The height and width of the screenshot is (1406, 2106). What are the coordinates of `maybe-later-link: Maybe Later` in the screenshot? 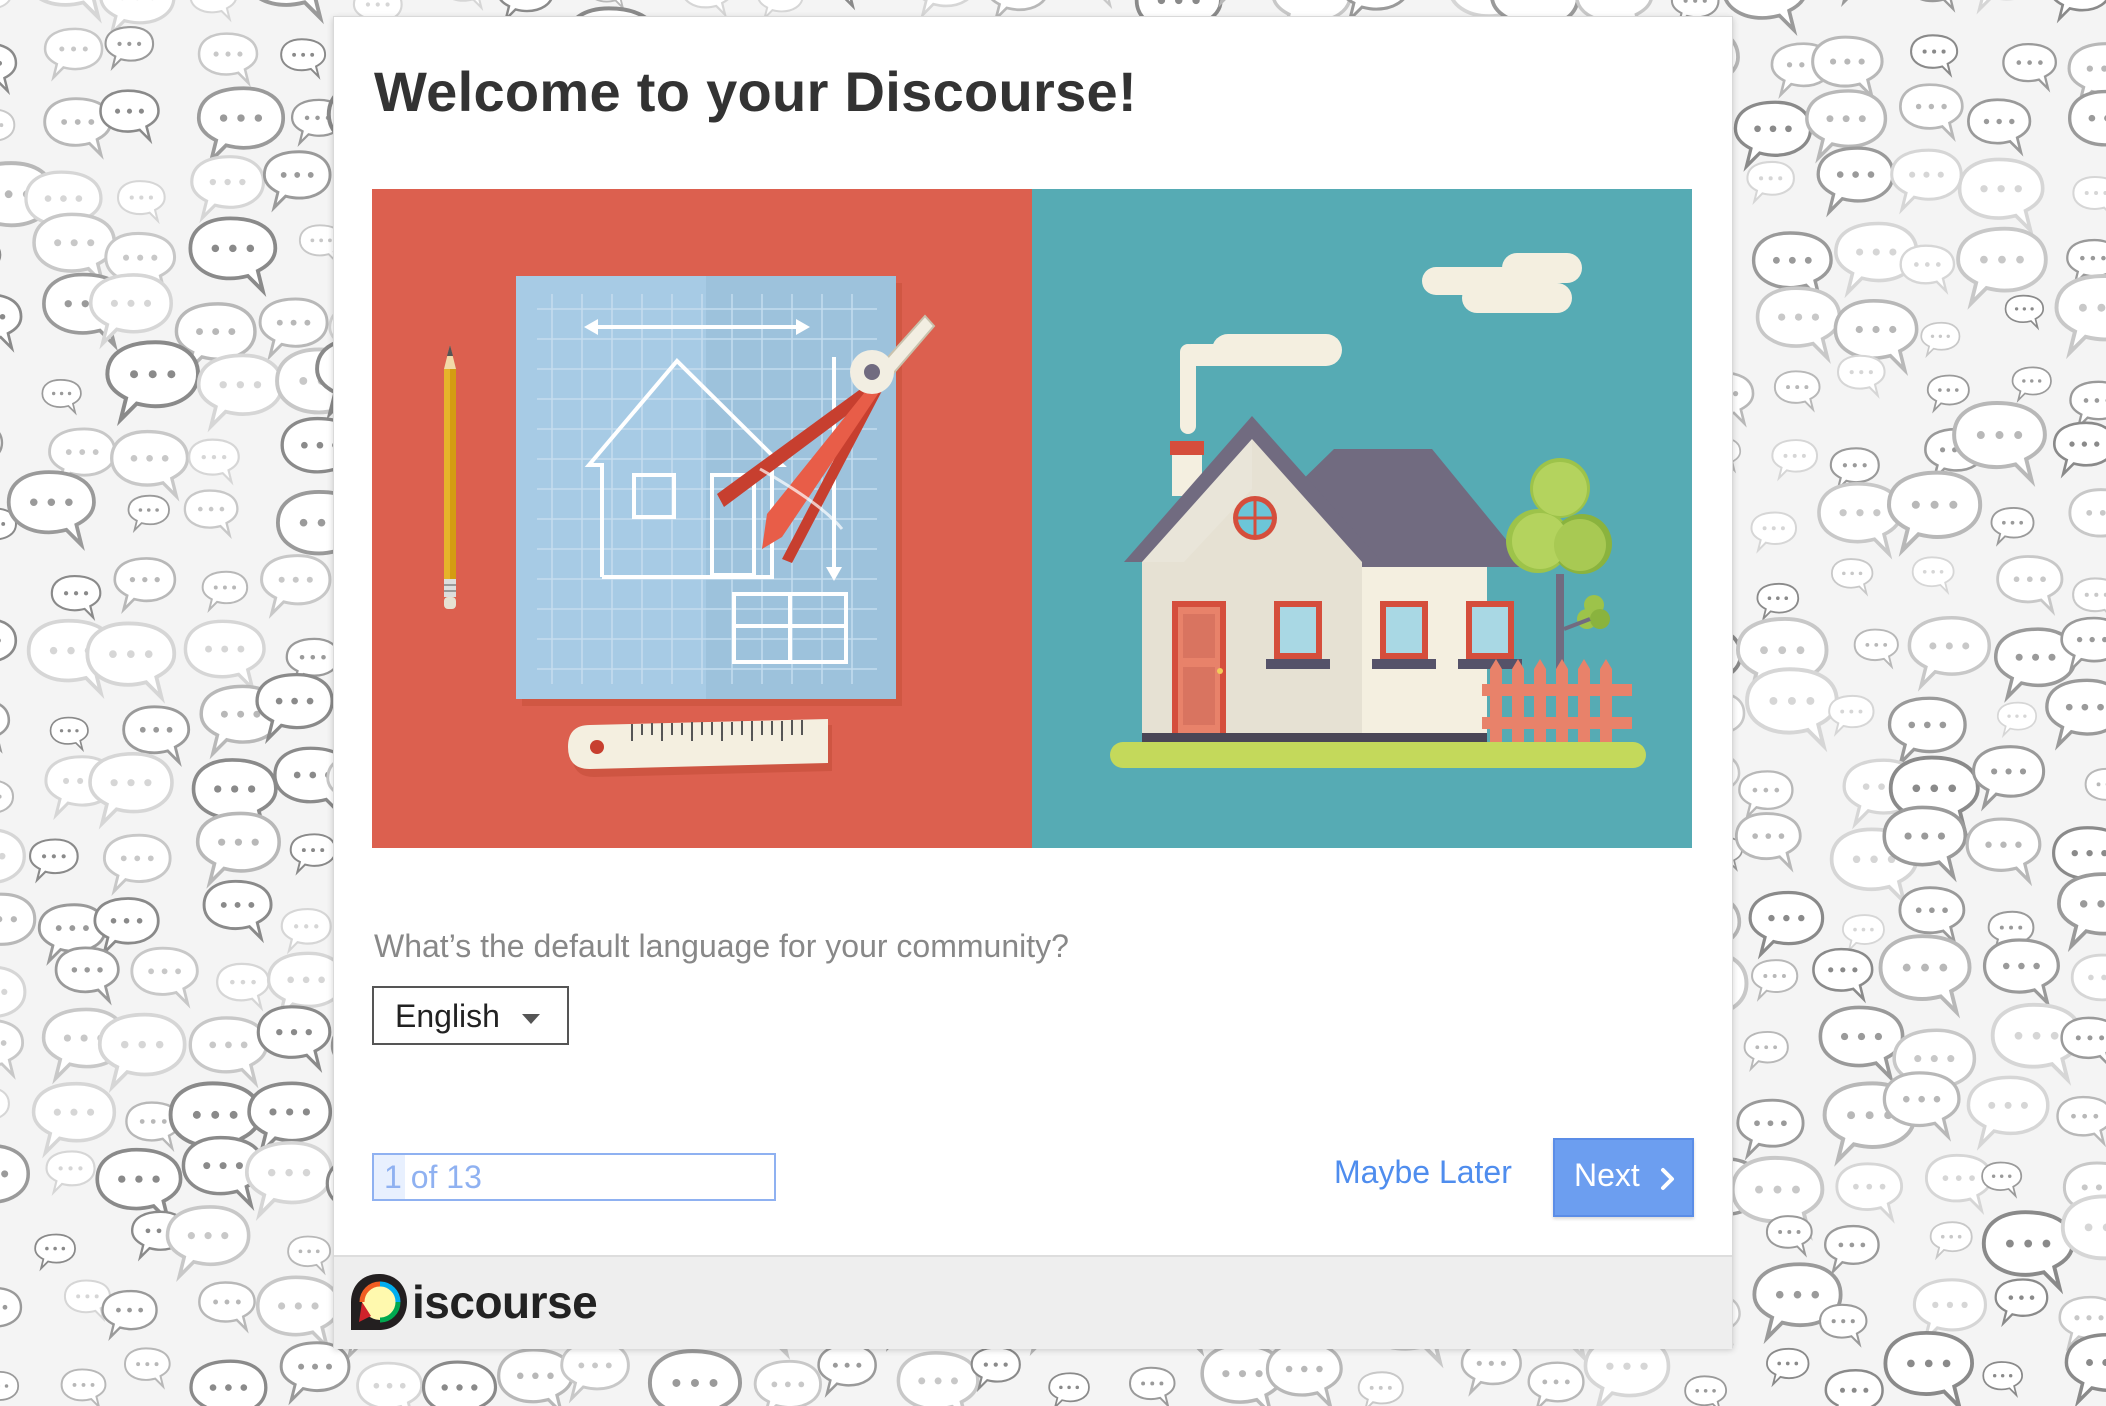 It's located at (1423, 1172).